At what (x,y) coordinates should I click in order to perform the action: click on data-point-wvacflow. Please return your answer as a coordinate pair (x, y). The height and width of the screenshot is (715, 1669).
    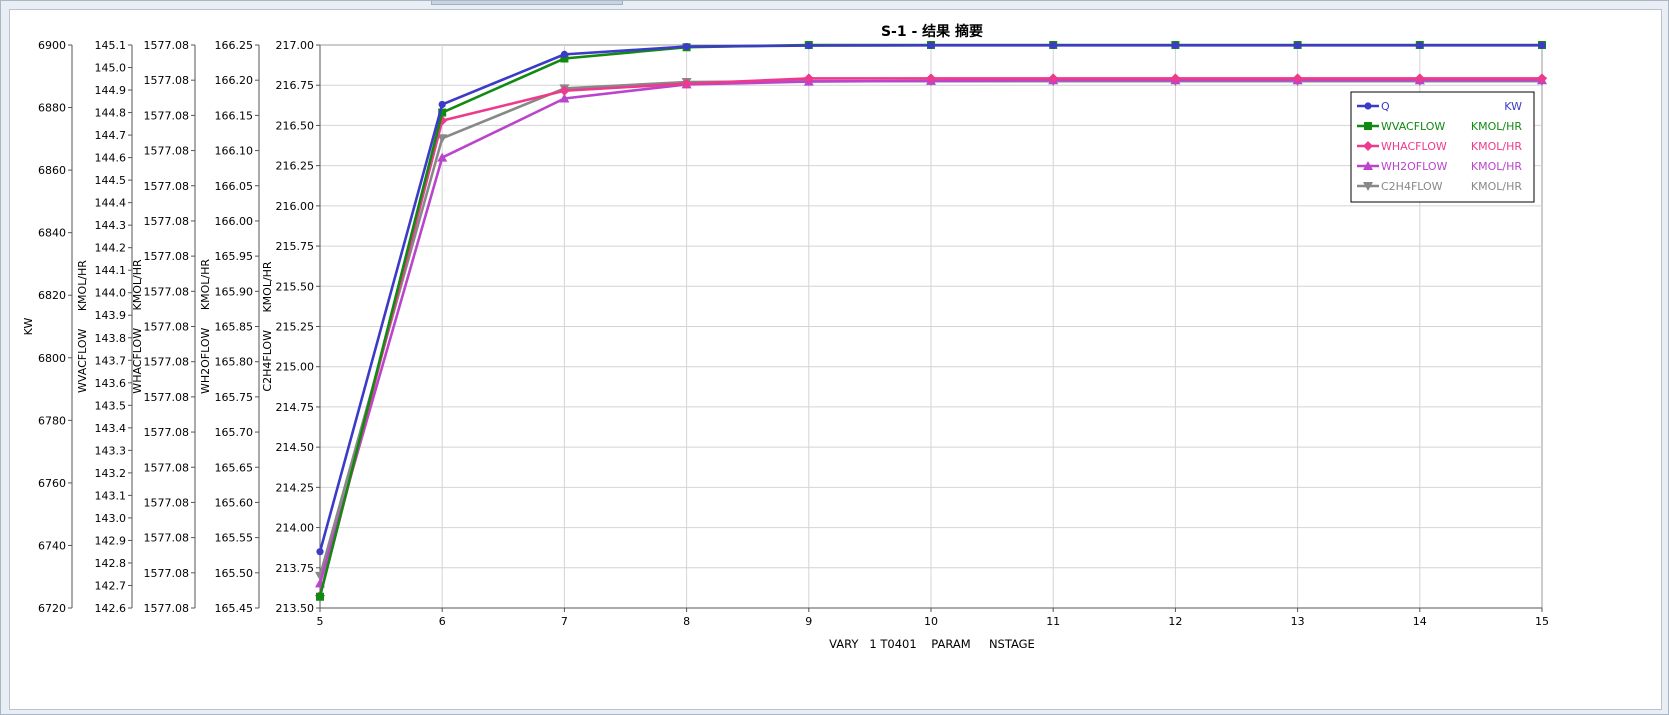
    Looking at the image, I should click on (320, 596).